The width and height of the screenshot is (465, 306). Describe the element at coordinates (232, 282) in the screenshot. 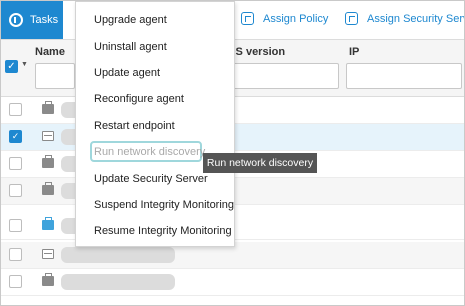

I see `table-row` at that location.